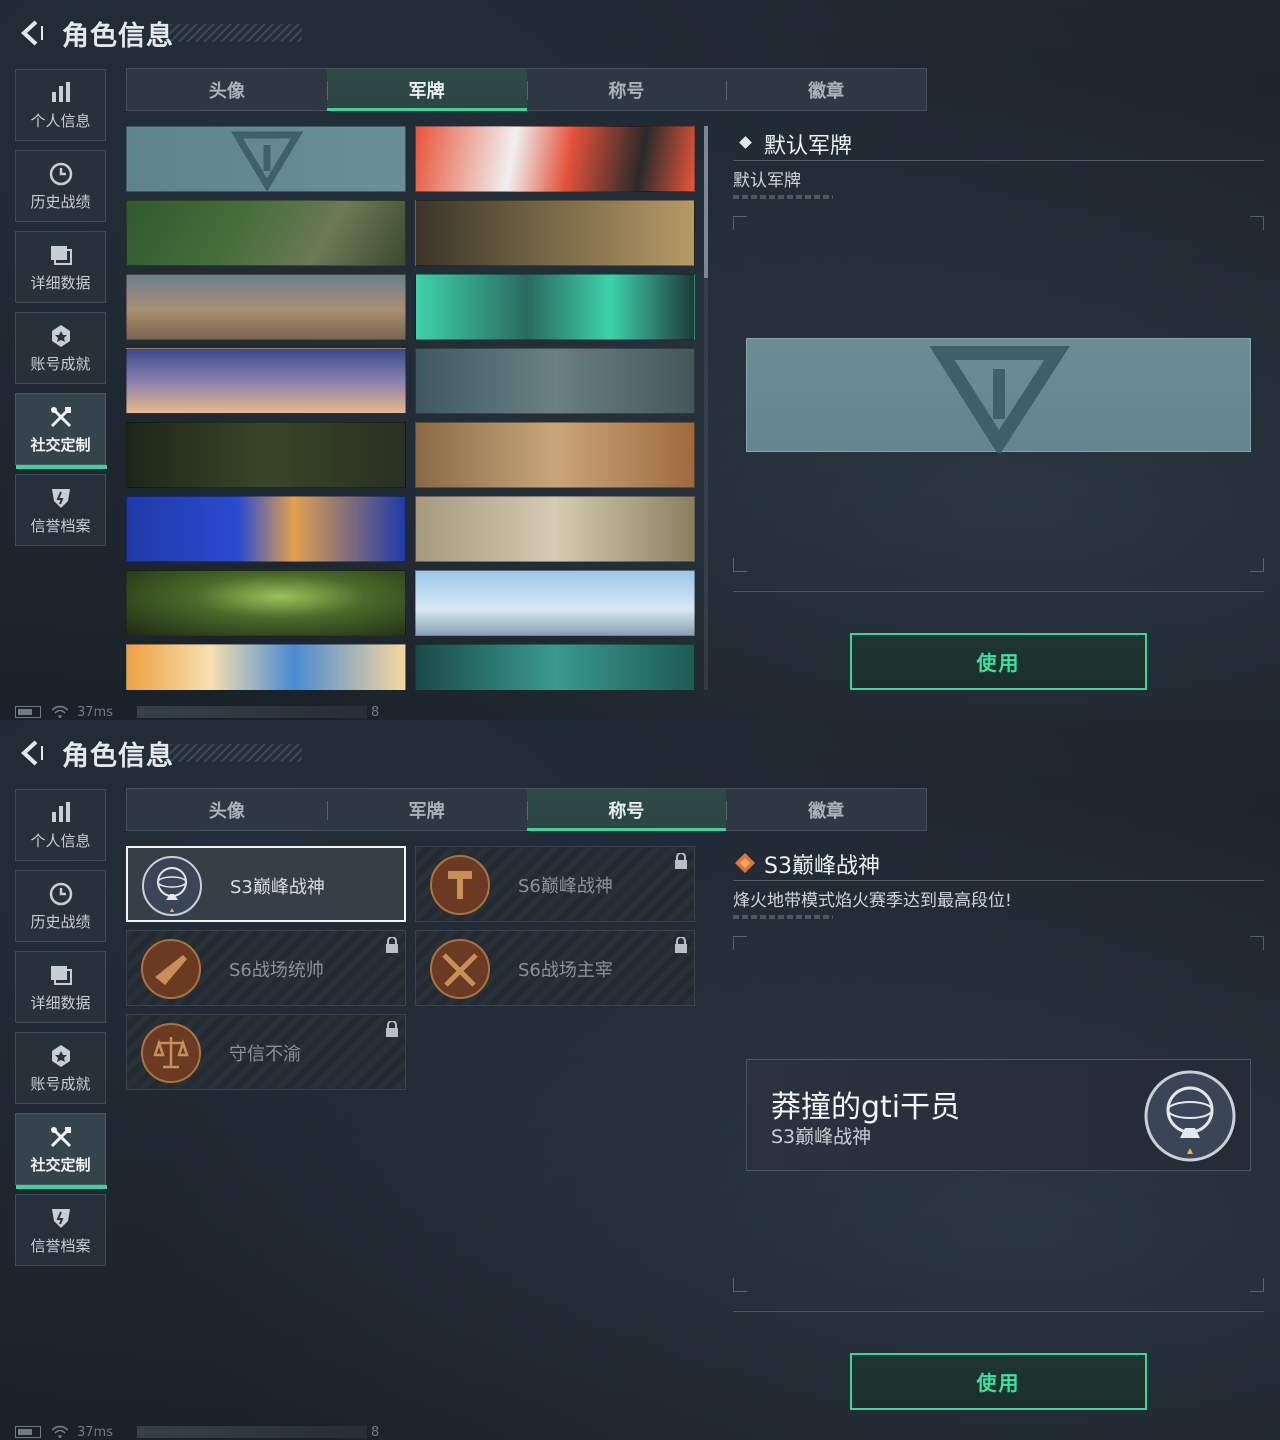 The height and width of the screenshot is (1440, 1280). I want to click on page-title: 角色信息, so click(118, 756).